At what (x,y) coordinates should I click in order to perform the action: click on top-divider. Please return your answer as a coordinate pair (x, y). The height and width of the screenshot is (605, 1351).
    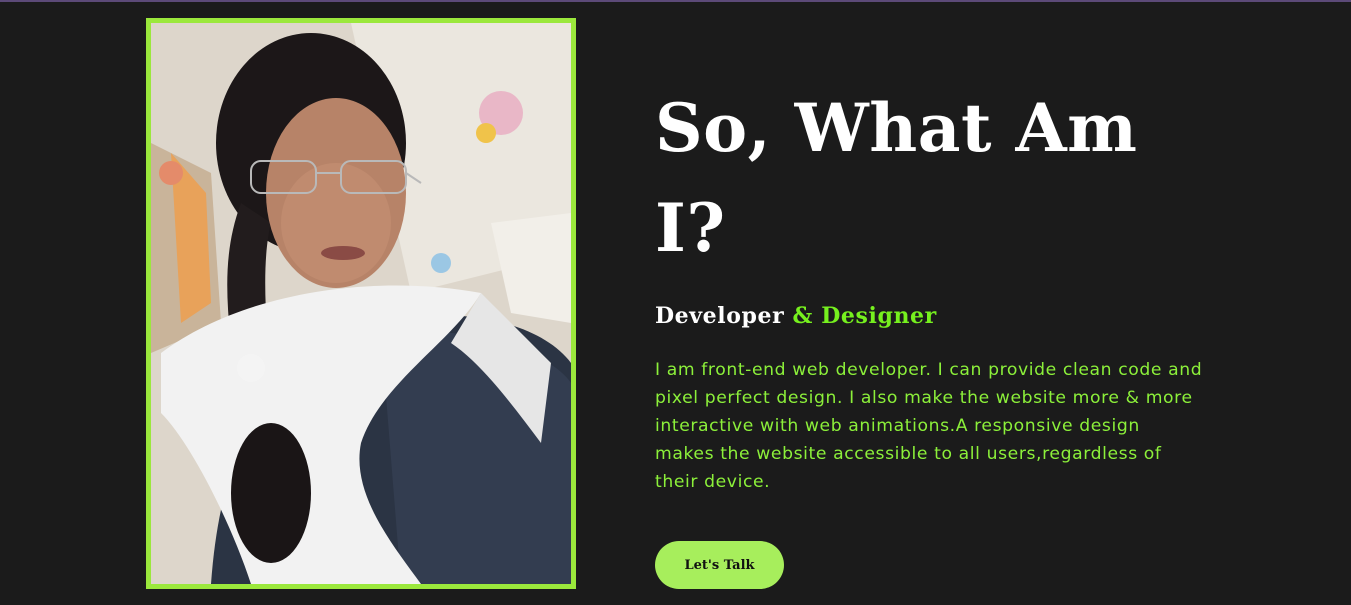
    Looking at the image, I should click on (675, 1).